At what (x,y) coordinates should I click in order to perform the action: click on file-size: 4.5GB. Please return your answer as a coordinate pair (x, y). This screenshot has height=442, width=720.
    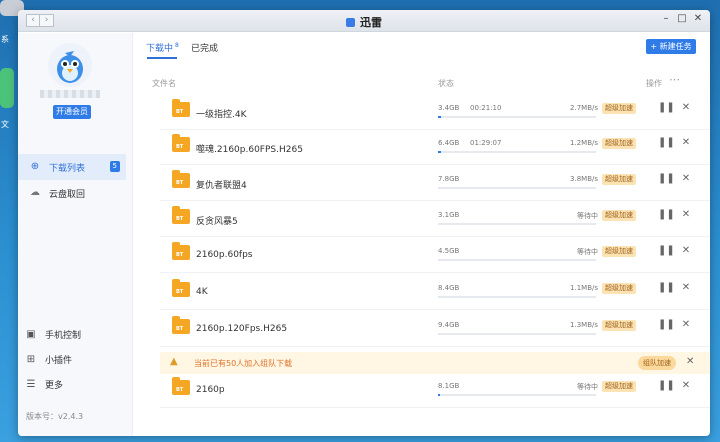
    Looking at the image, I should click on (449, 251).